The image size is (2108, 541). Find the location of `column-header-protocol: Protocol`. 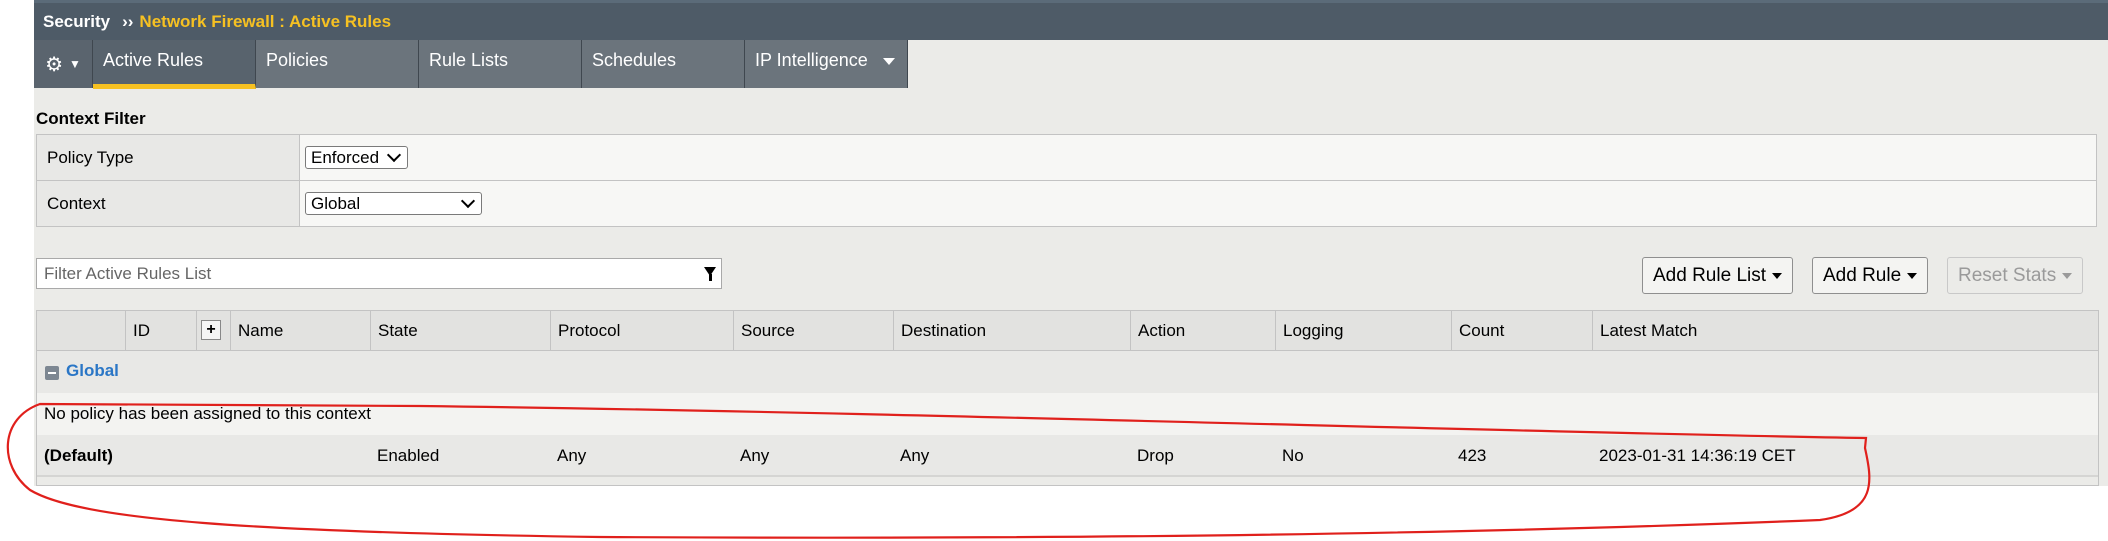

column-header-protocol: Protocol is located at coordinates (641, 330).